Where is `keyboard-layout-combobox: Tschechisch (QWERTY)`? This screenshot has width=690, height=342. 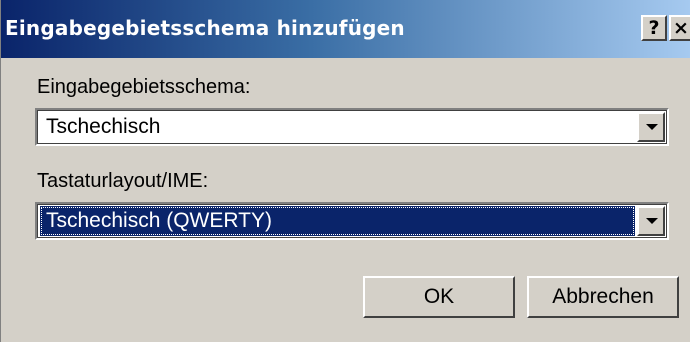 keyboard-layout-combobox: Tschechisch (QWERTY) is located at coordinates (352, 221).